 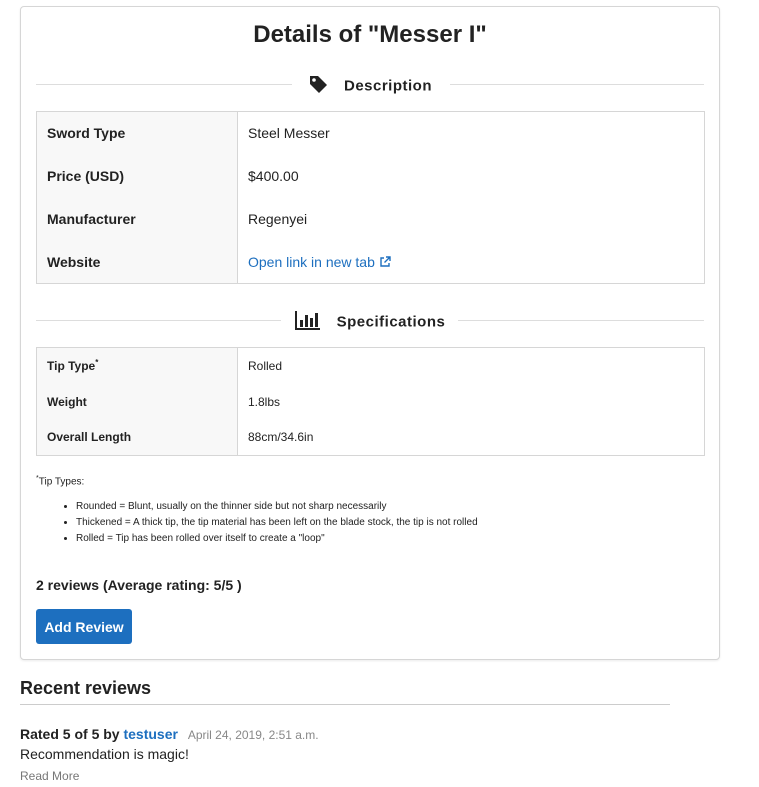 I want to click on row-key: Sword Type, so click(x=137, y=133).